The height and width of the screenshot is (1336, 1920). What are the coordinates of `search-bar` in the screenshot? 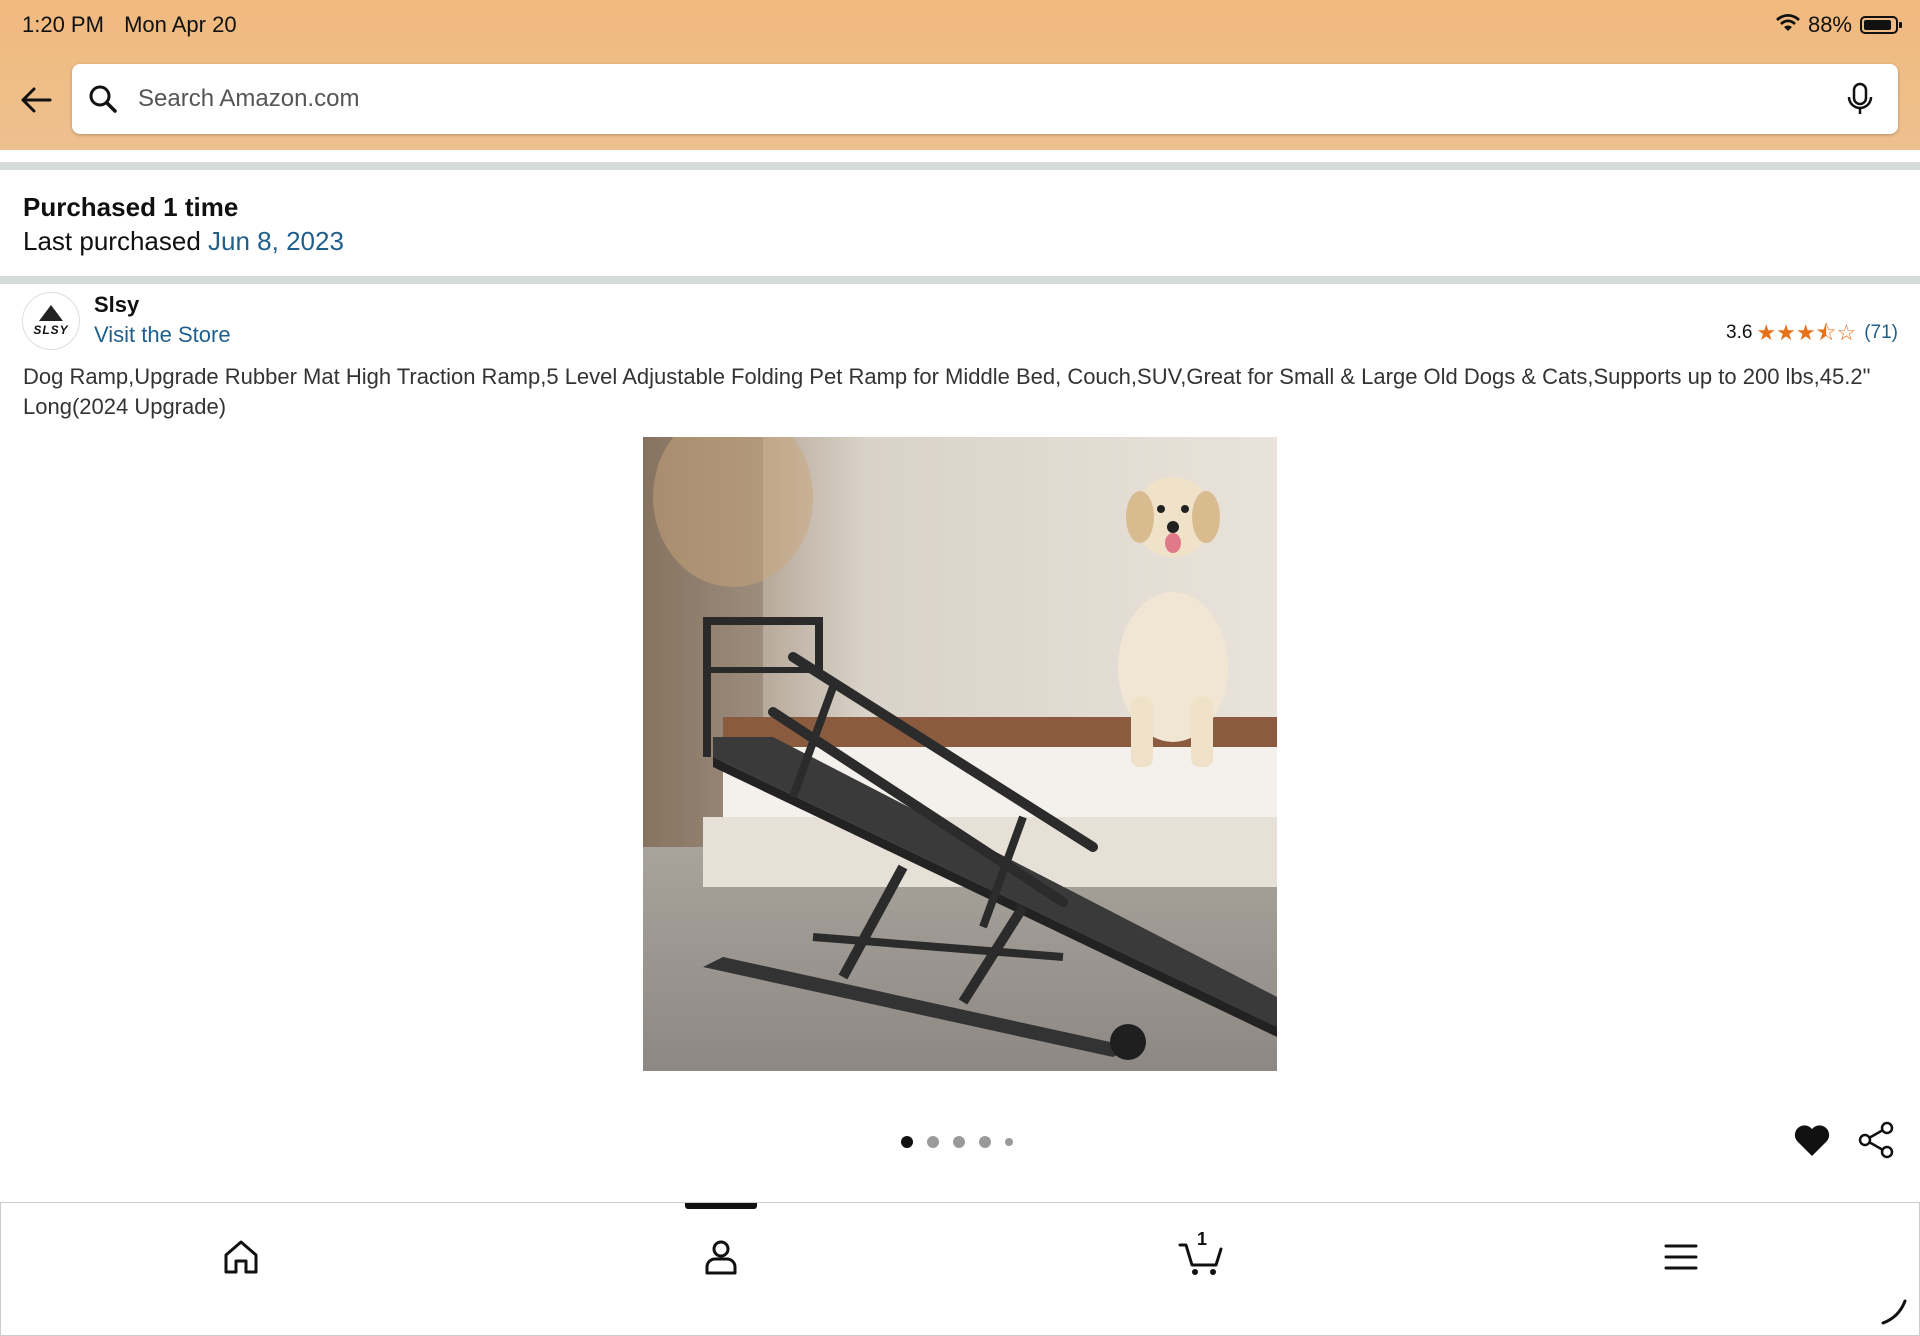 It's located at (985, 99).